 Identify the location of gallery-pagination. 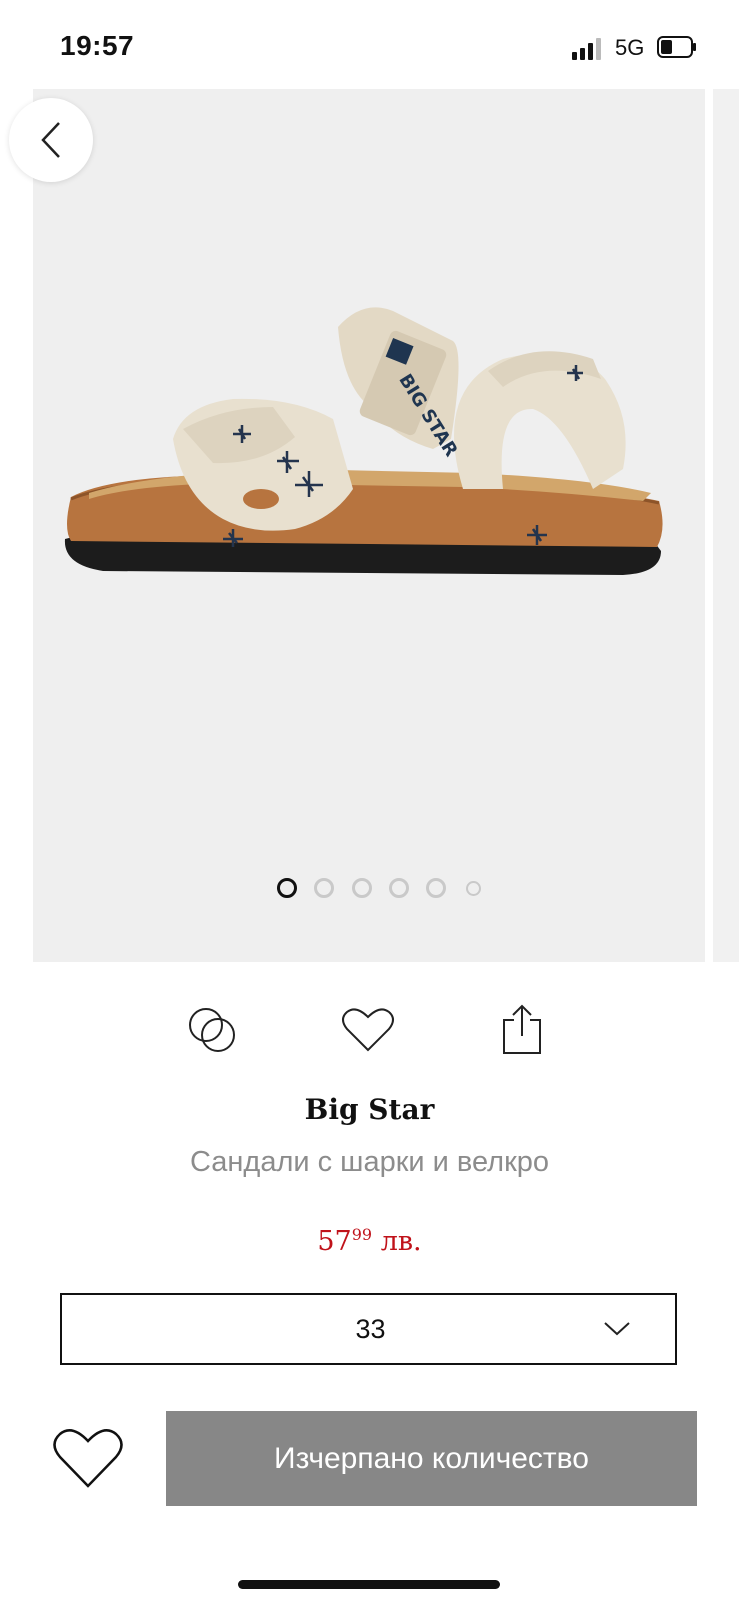
(369, 893).